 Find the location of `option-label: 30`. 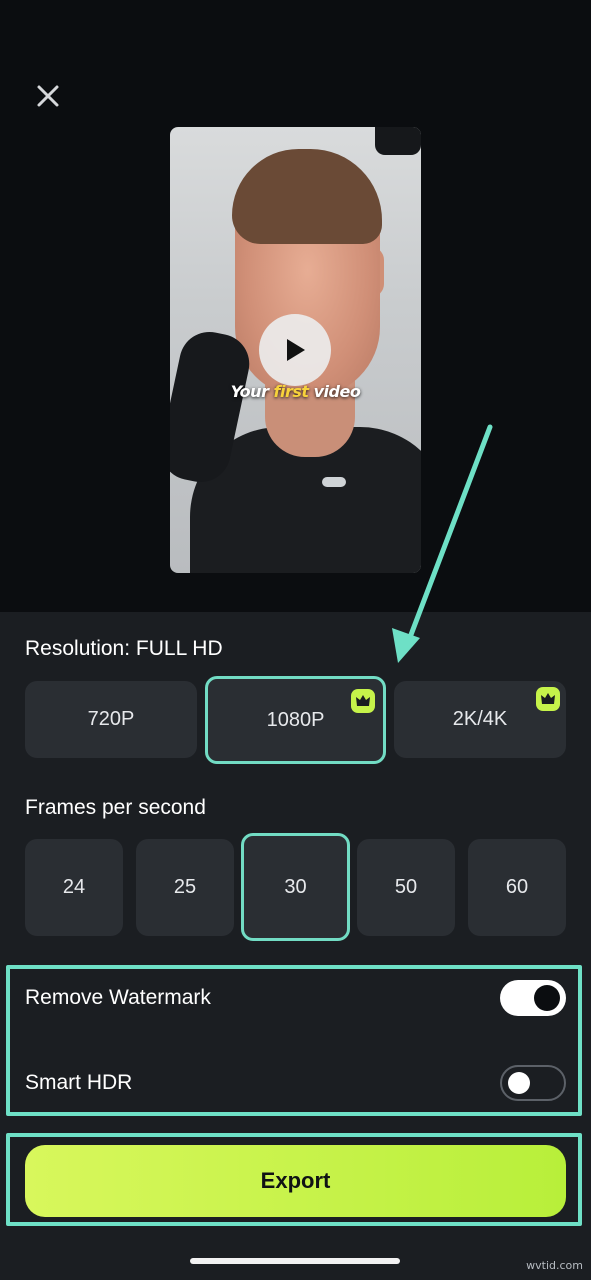

option-label: 30 is located at coordinates (295, 886).